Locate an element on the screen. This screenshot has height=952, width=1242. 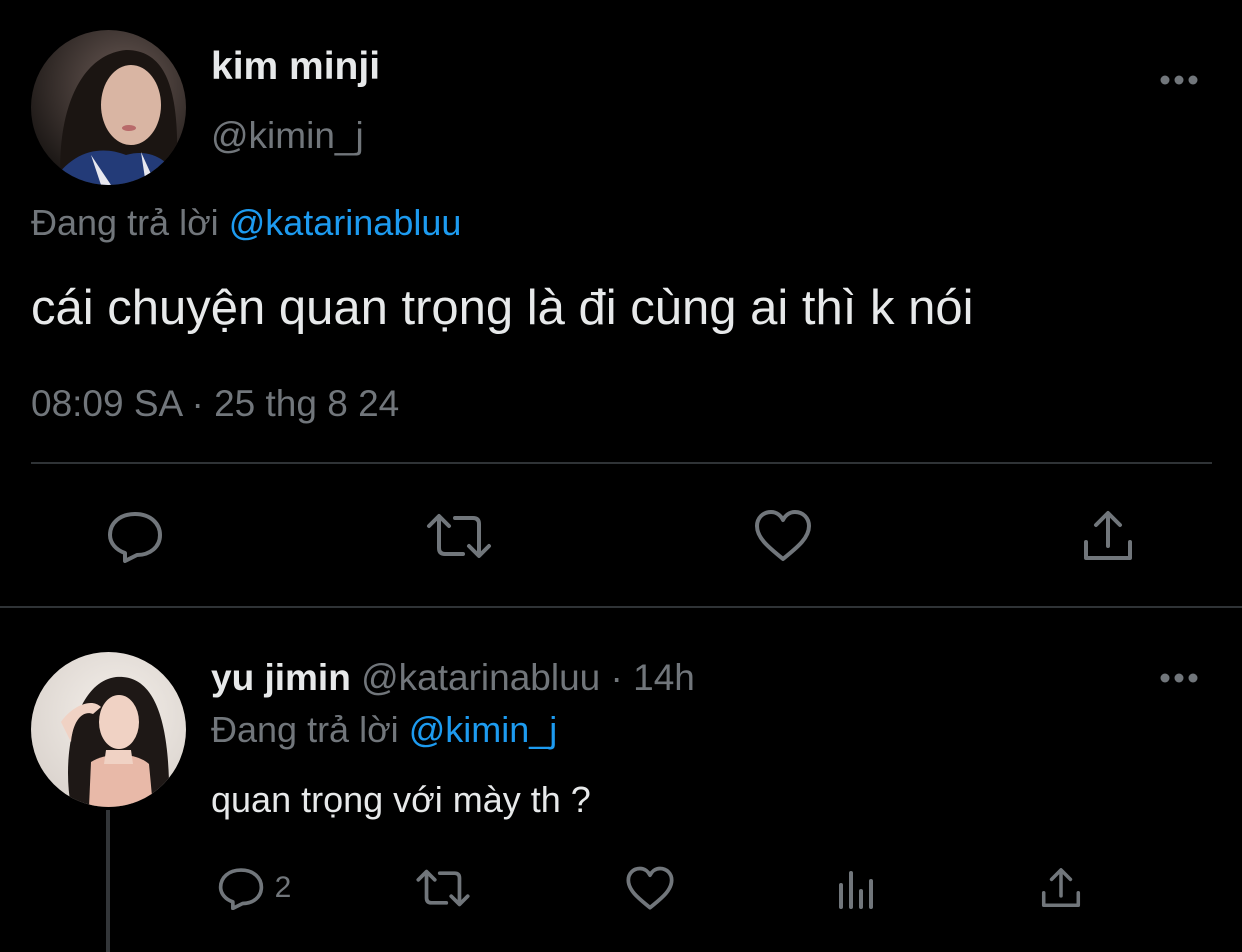
author-handle: @kimin_j is located at coordinates (287, 136).